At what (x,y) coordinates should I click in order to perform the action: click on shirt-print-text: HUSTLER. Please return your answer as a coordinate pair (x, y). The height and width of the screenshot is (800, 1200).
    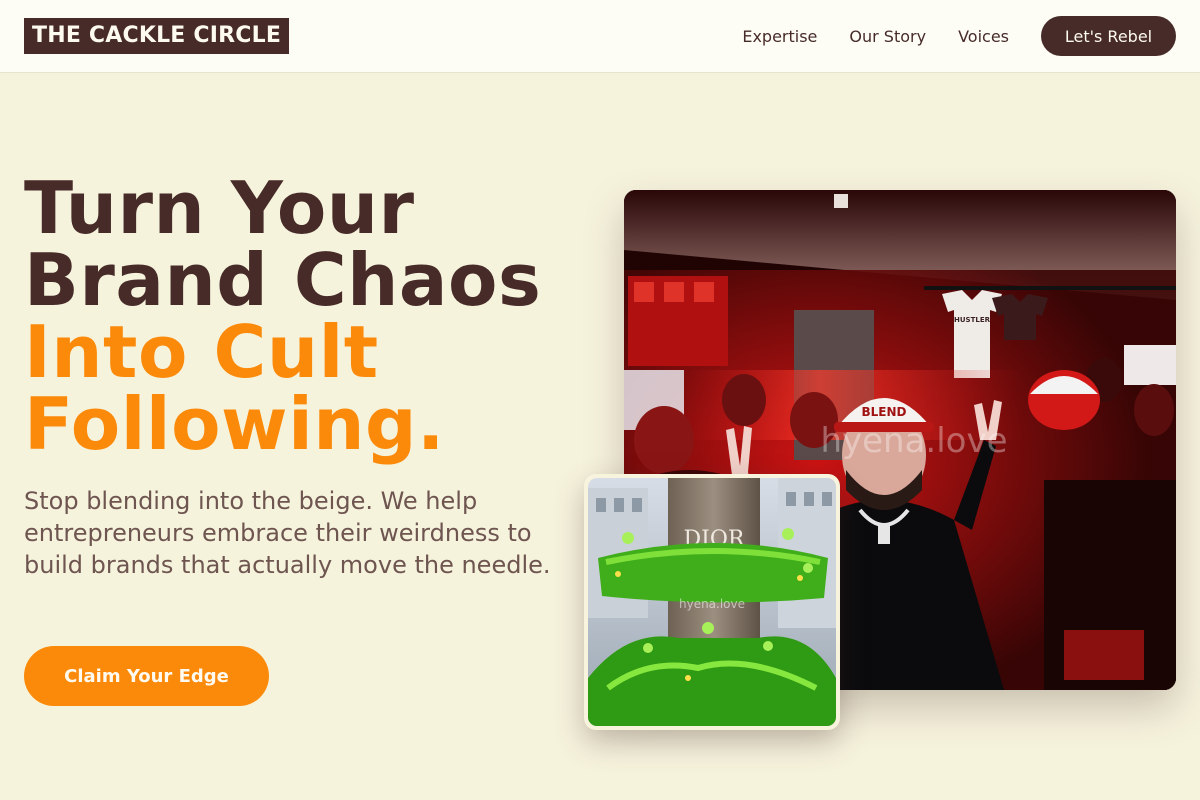
    Looking at the image, I should click on (972, 320).